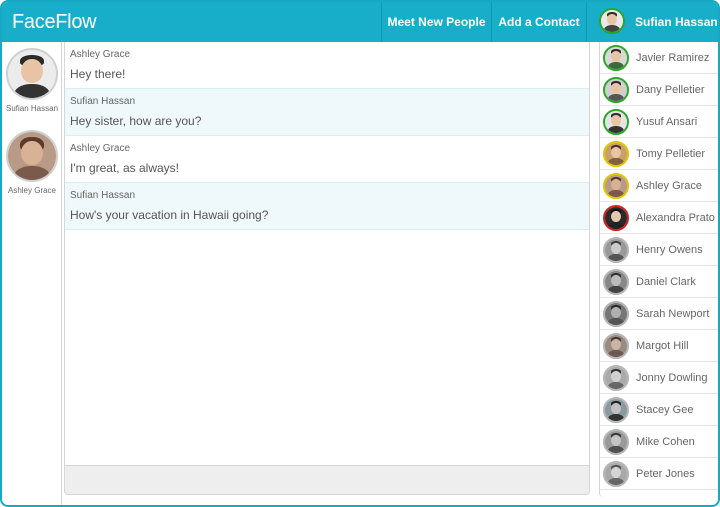 The width and height of the screenshot is (720, 507). I want to click on current-user-menu: Sufian Hassan, so click(652, 22).